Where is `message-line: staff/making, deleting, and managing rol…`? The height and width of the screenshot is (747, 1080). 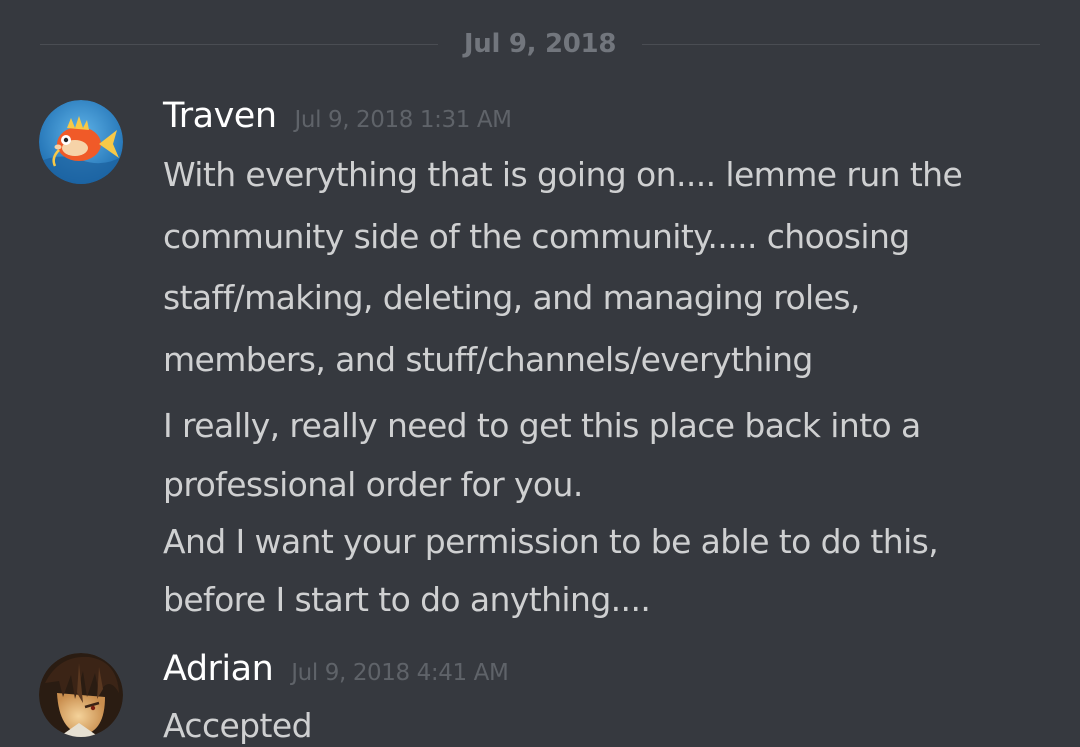
message-line: staff/making, deleting, and managing rol… is located at coordinates (511, 297).